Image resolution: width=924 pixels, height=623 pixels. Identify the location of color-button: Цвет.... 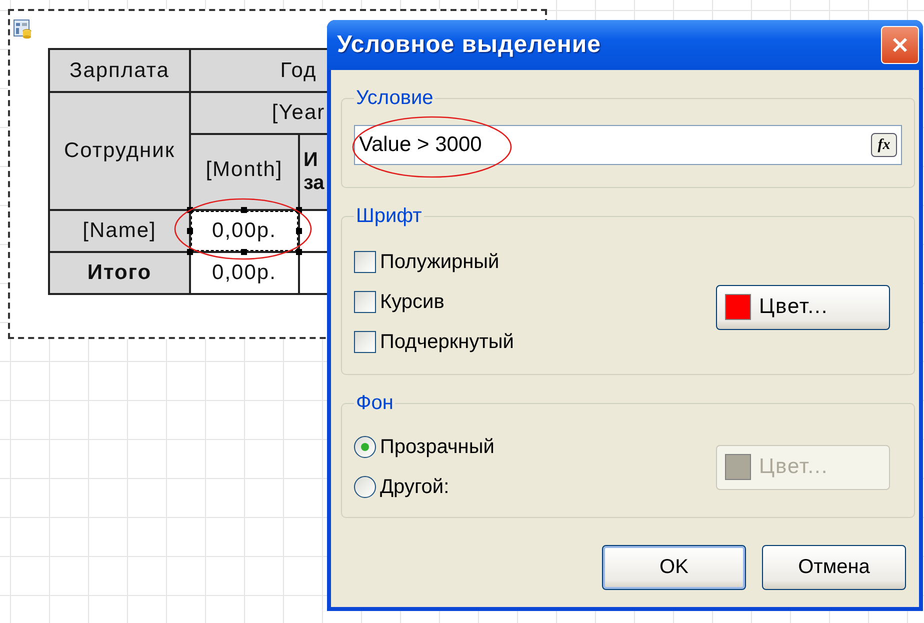
(803, 307).